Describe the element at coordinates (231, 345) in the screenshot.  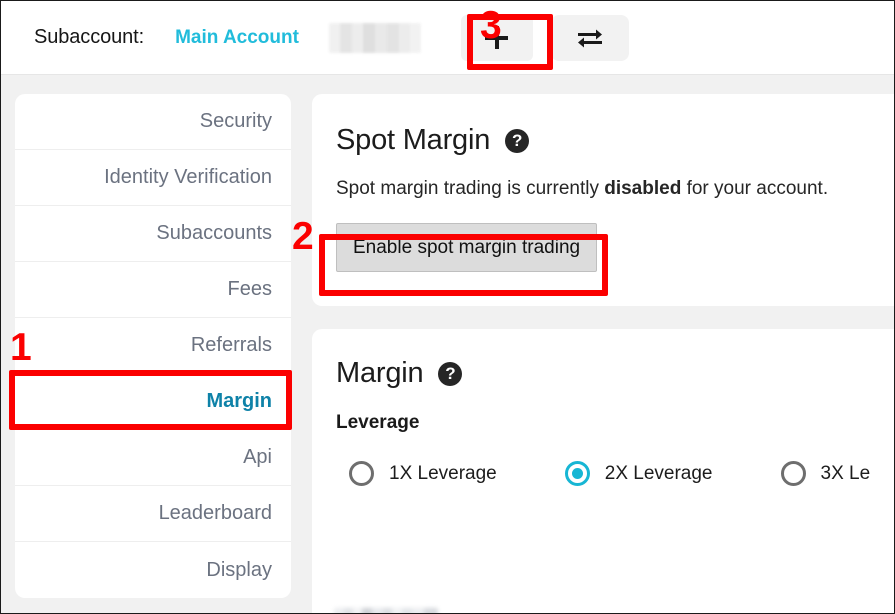
I see `sidebar-item-label: Referrals` at that location.